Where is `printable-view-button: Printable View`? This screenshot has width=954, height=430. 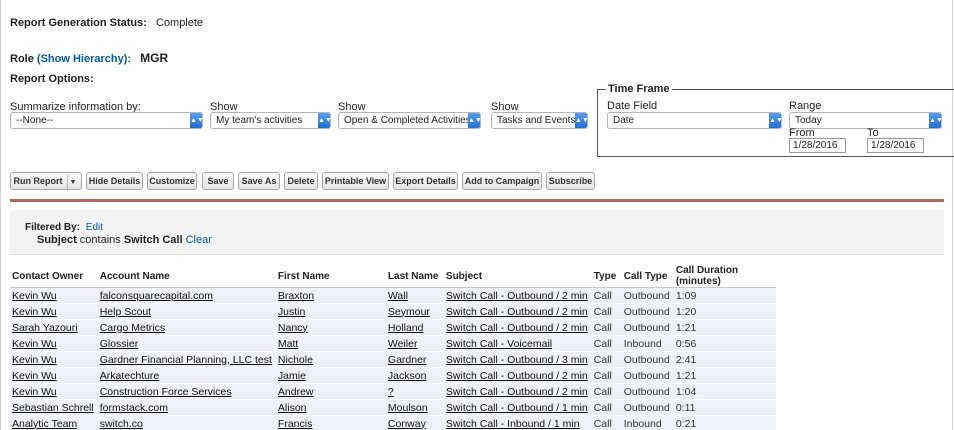 printable-view-button: Printable View is located at coordinates (355, 181).